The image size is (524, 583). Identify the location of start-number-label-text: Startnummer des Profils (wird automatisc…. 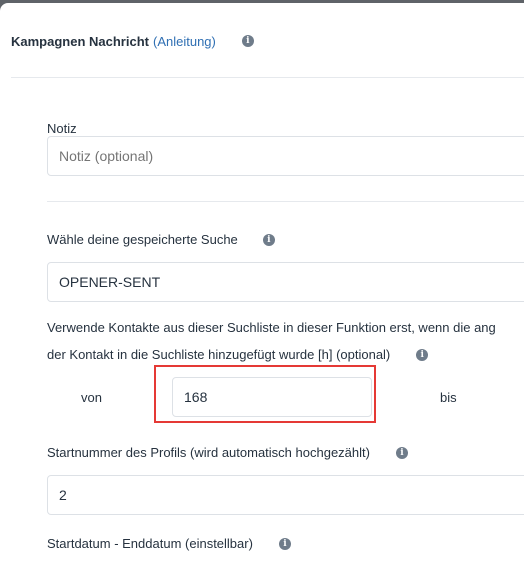
(208, 452).